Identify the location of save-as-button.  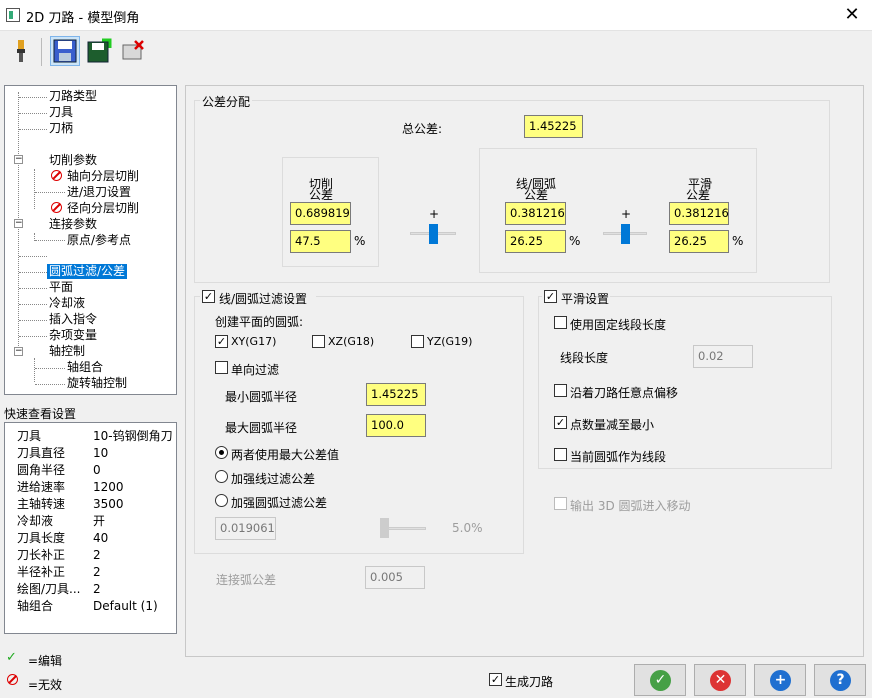
(99, 51).